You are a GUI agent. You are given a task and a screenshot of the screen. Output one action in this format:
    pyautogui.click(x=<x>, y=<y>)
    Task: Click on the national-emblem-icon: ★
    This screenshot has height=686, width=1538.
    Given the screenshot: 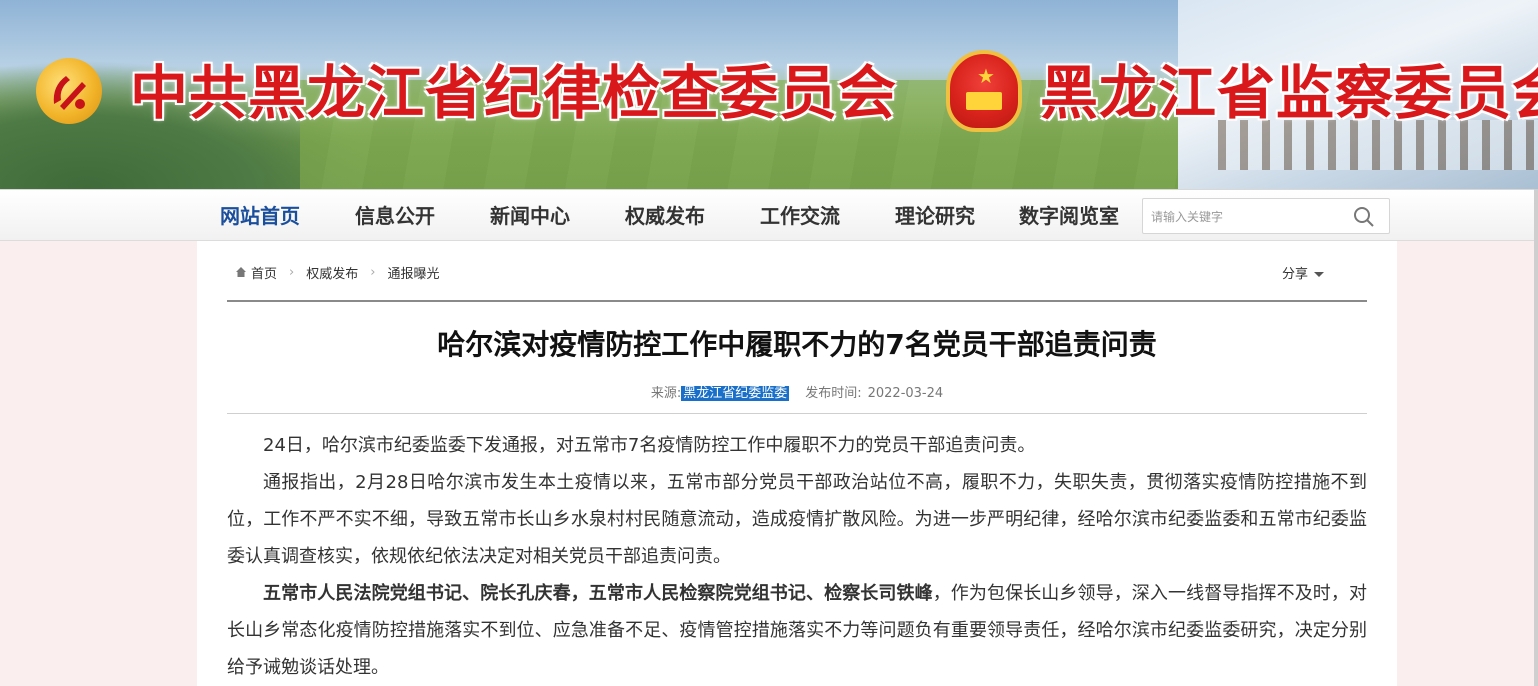 What is the action you would take?
    pyautogui.click(x=984, y=91)
    